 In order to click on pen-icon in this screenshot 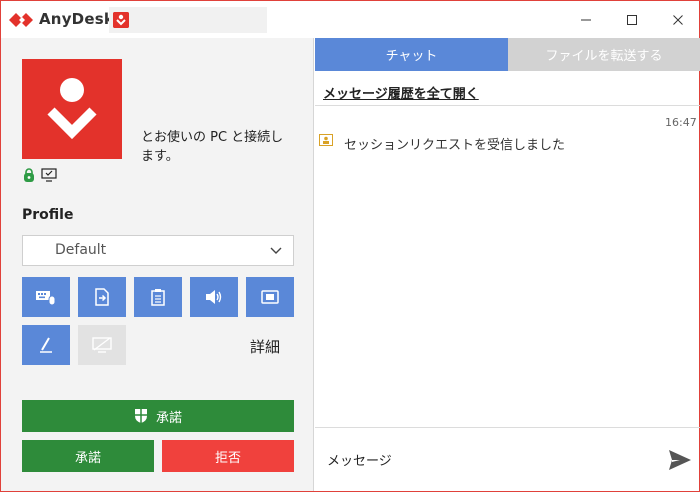, I will do `click(46, 345)`.